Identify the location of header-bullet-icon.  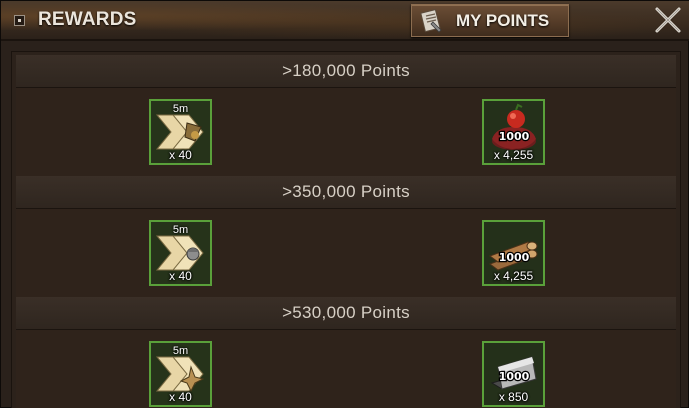
(19, 20).